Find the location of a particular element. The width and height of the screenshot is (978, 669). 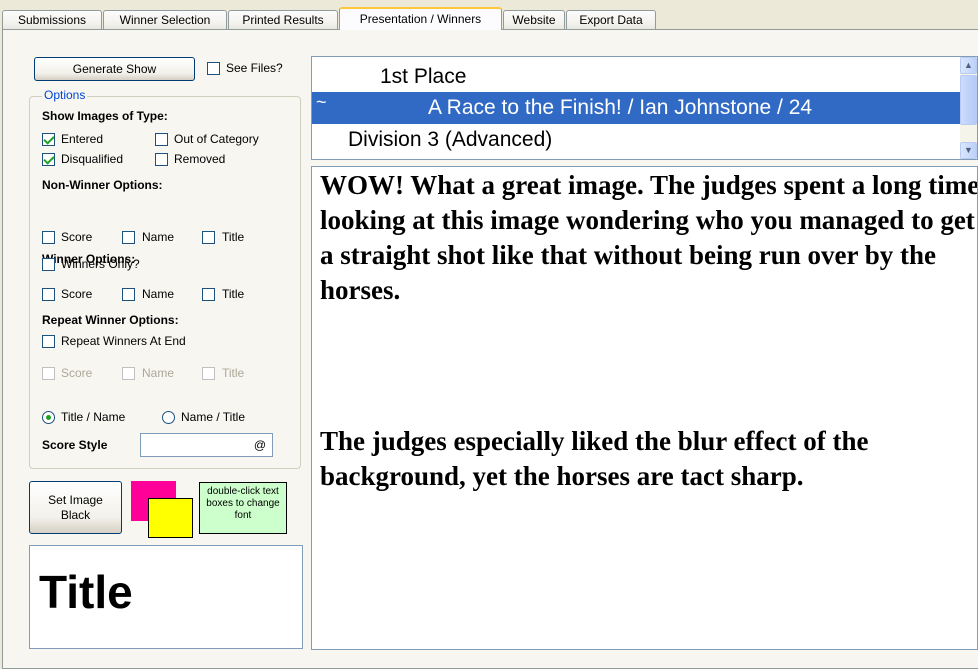

list-item: Division 3 (Advanced) is located at coordinates (636, 140).